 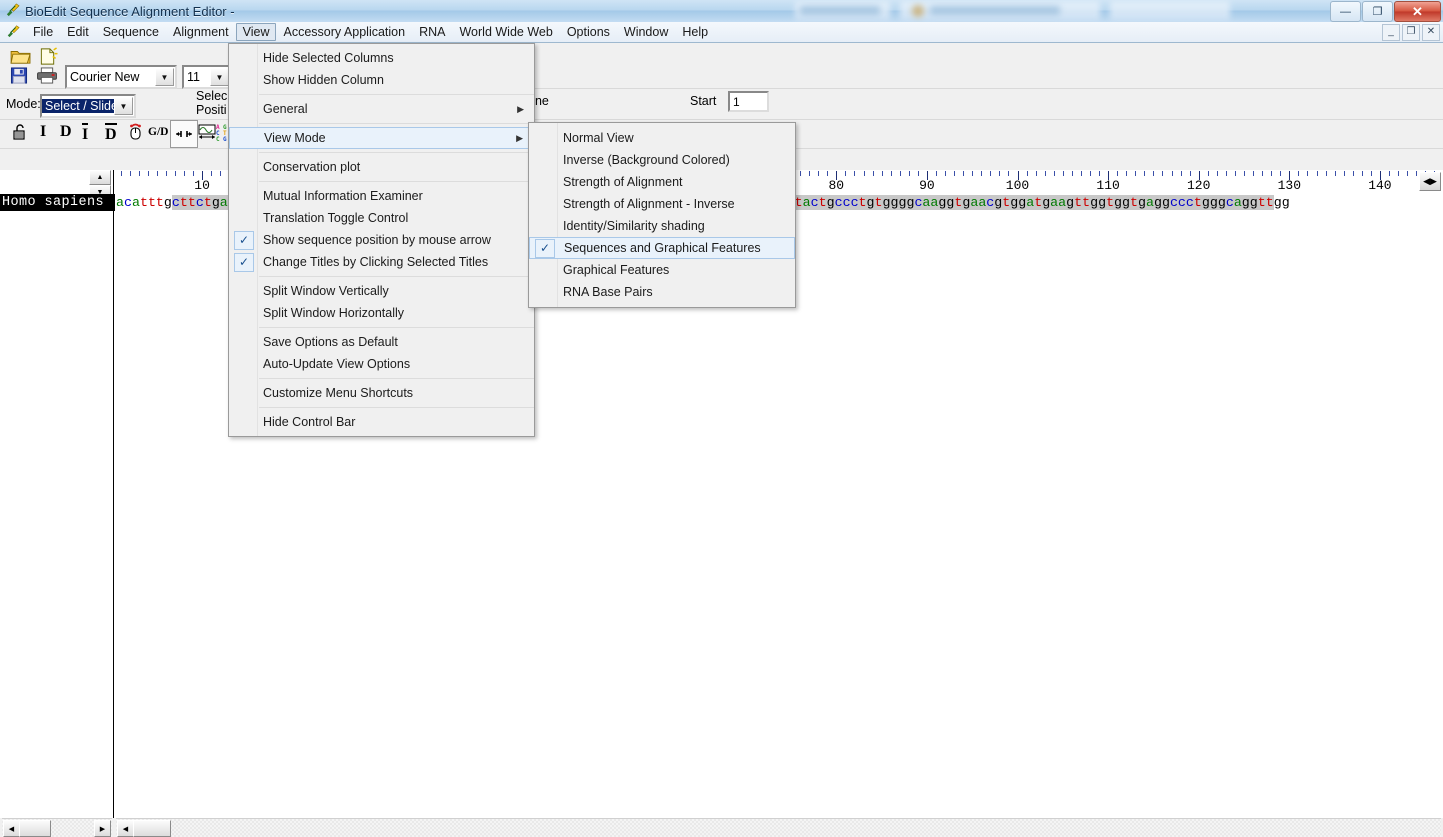 What do you see at coordinates (1431, 32) in the screenshot?
I see `mdi-close-button: ✕` at bounding box center [1431, 32].